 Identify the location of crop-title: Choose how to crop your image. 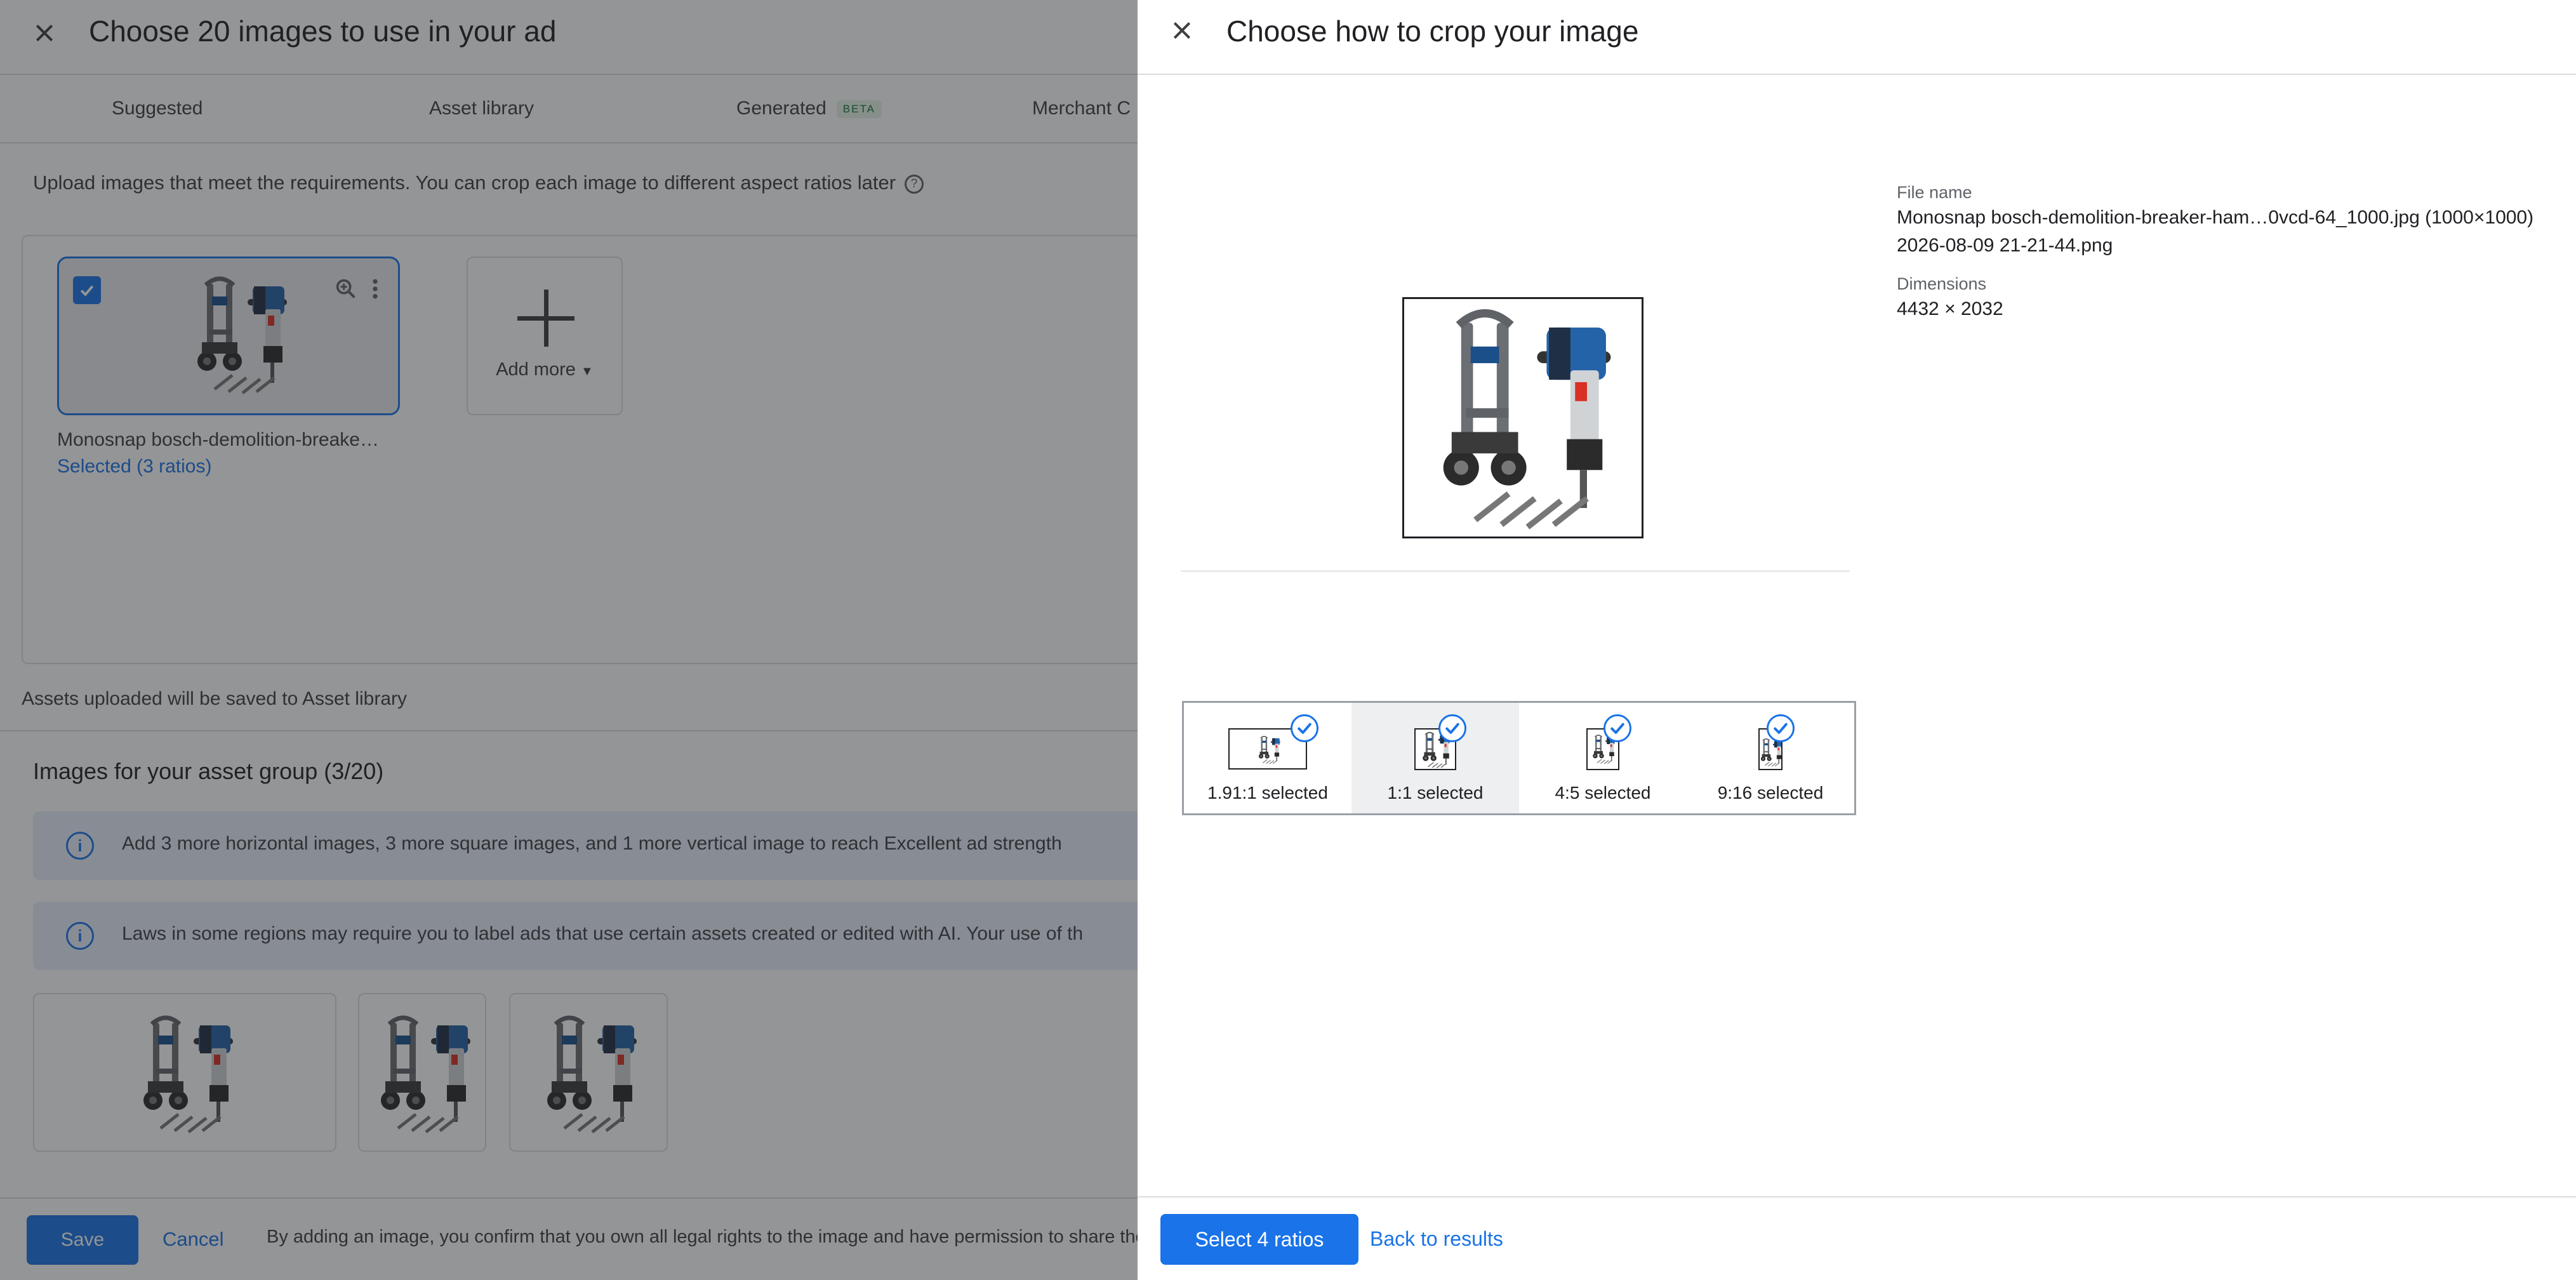
(1432, 31).